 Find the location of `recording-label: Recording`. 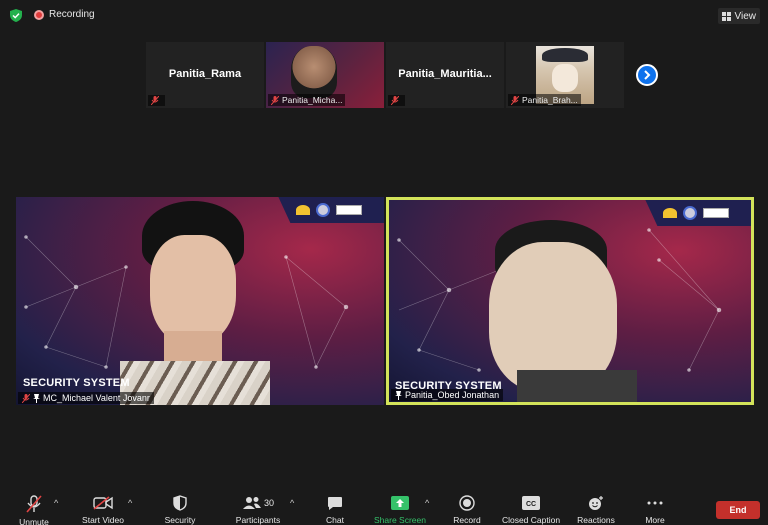

recording-label: Recording is located at coordinates (72, 14).